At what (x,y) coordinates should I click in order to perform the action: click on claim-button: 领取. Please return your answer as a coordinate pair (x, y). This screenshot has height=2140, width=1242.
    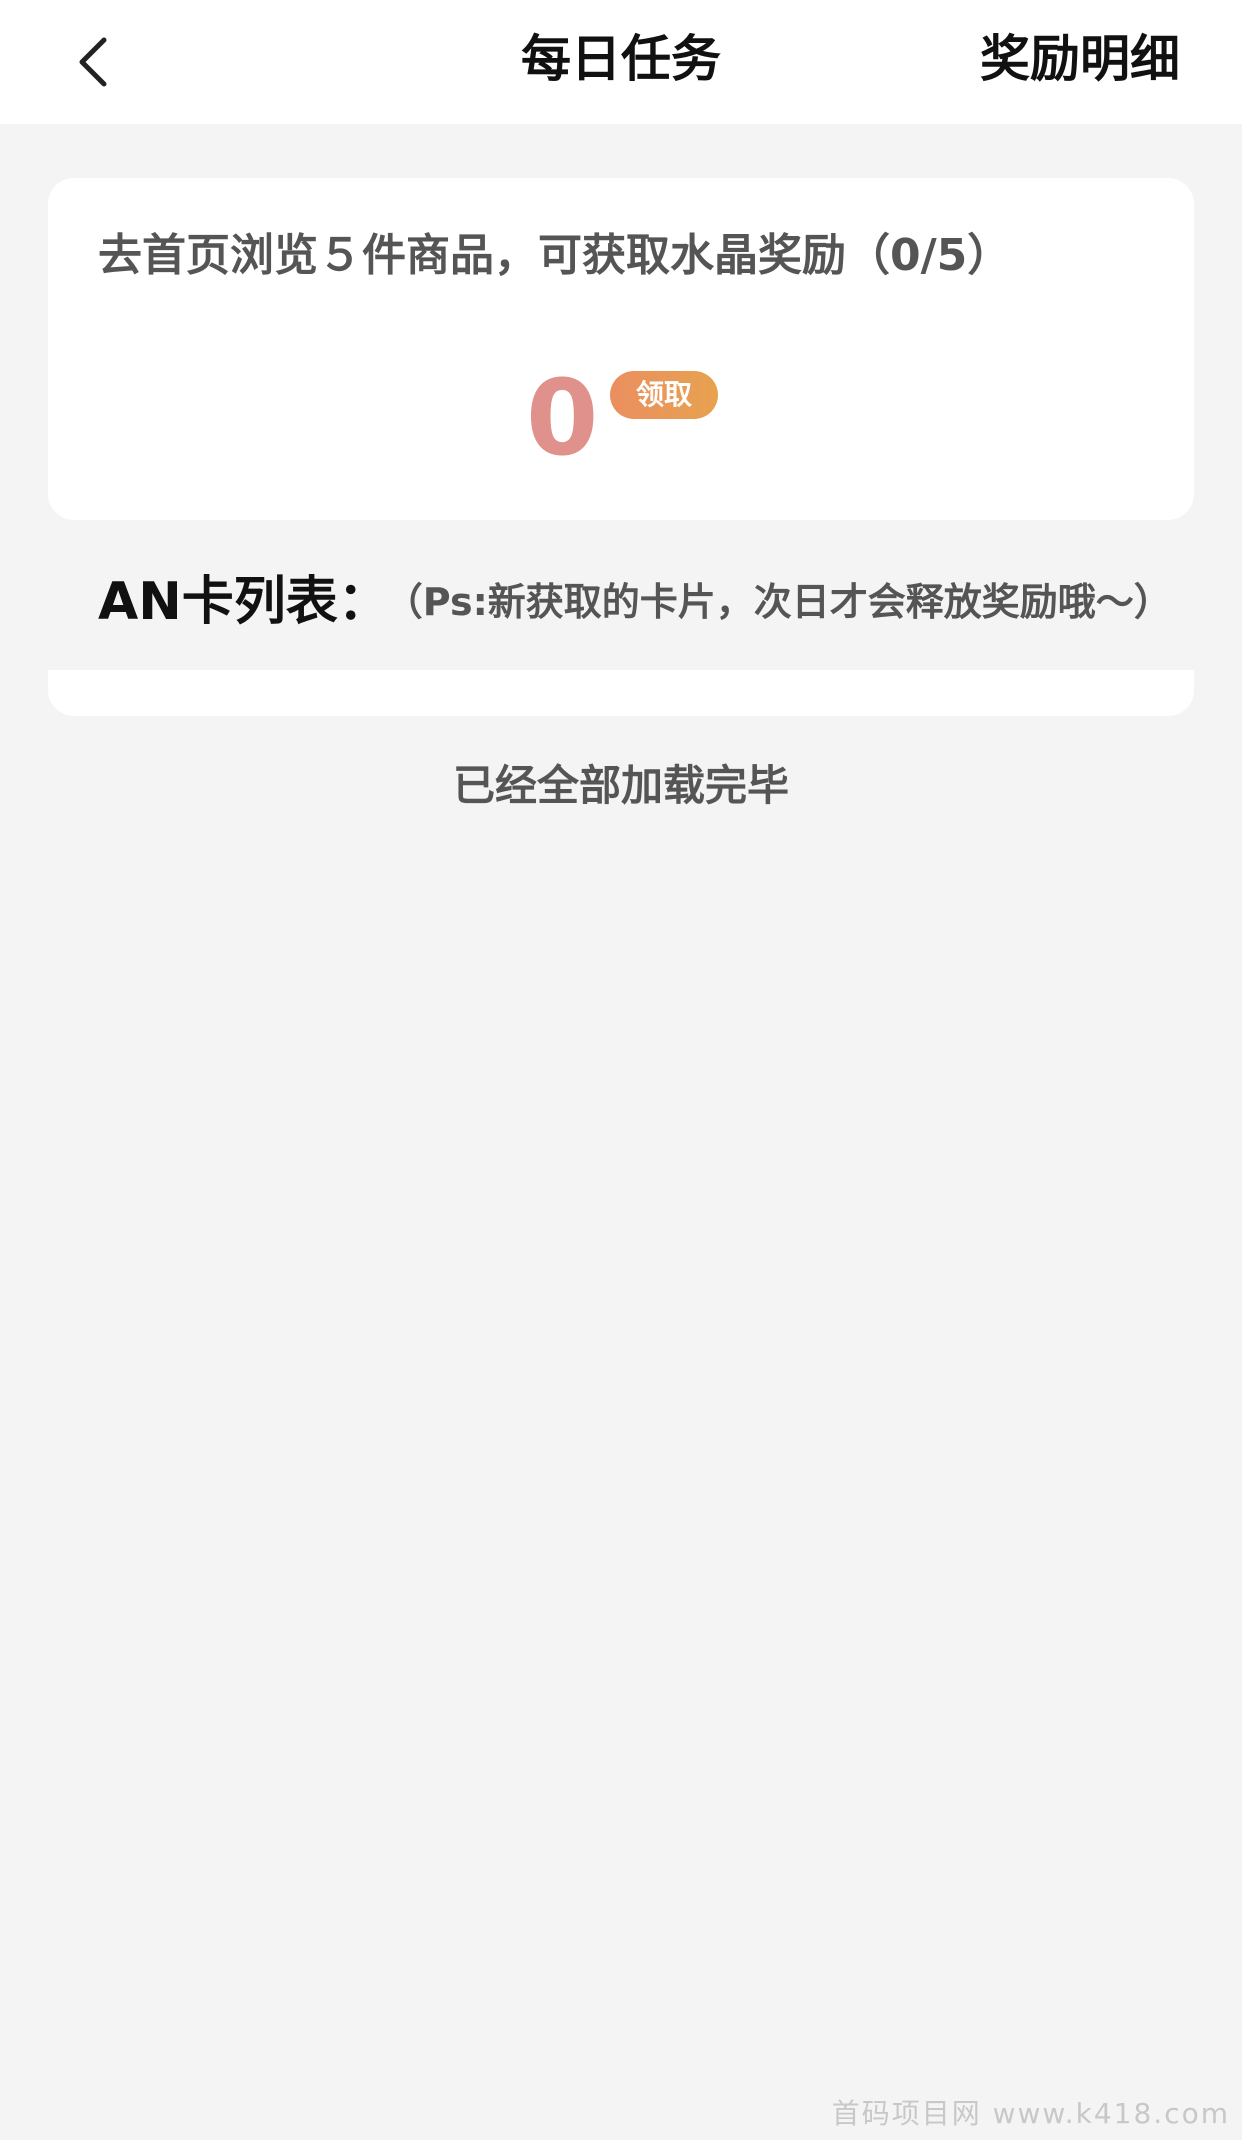
    Looking at the image, I should click on (664, 395).